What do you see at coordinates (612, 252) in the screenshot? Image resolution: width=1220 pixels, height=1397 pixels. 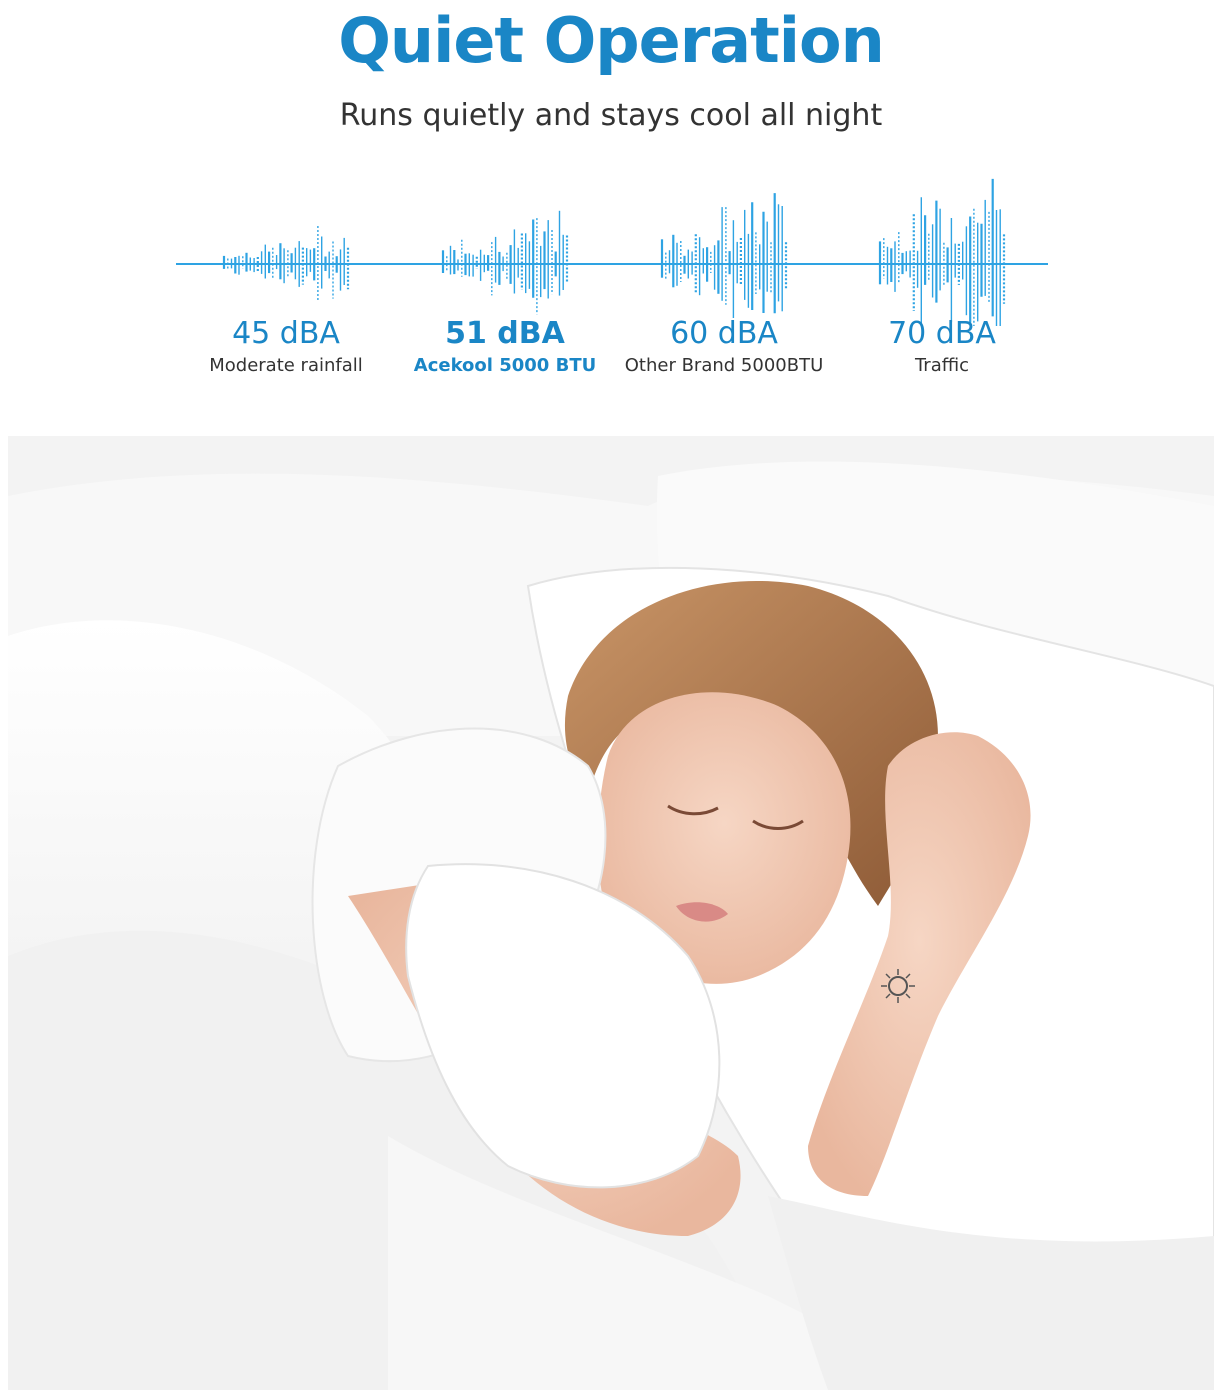 I see `sound-wave-graphic` at bounding box center [612, 252].